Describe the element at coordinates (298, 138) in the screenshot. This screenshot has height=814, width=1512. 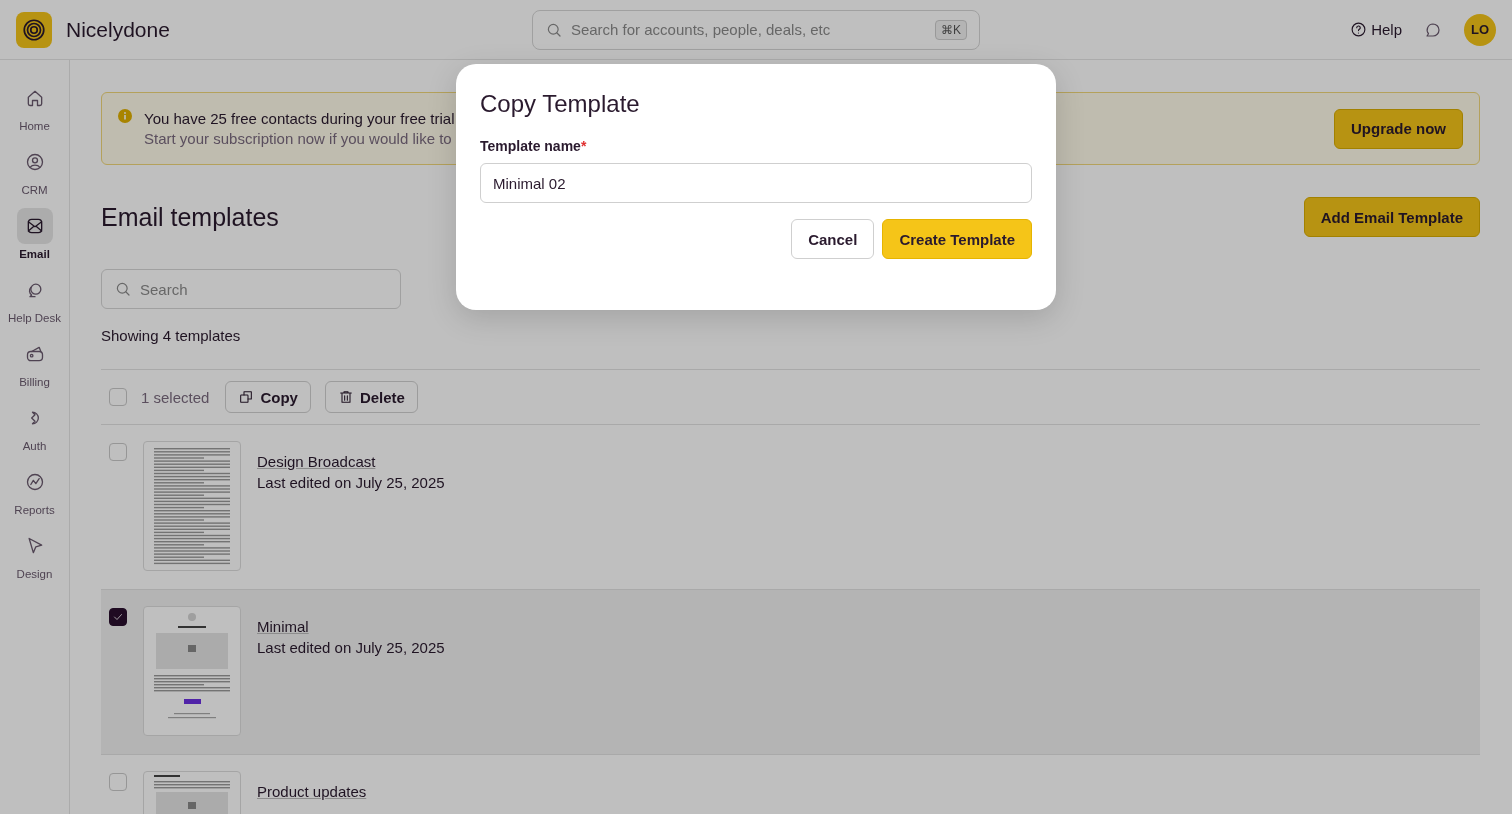
I see `banner-text: Start your subscription now if you would like to` at that location.